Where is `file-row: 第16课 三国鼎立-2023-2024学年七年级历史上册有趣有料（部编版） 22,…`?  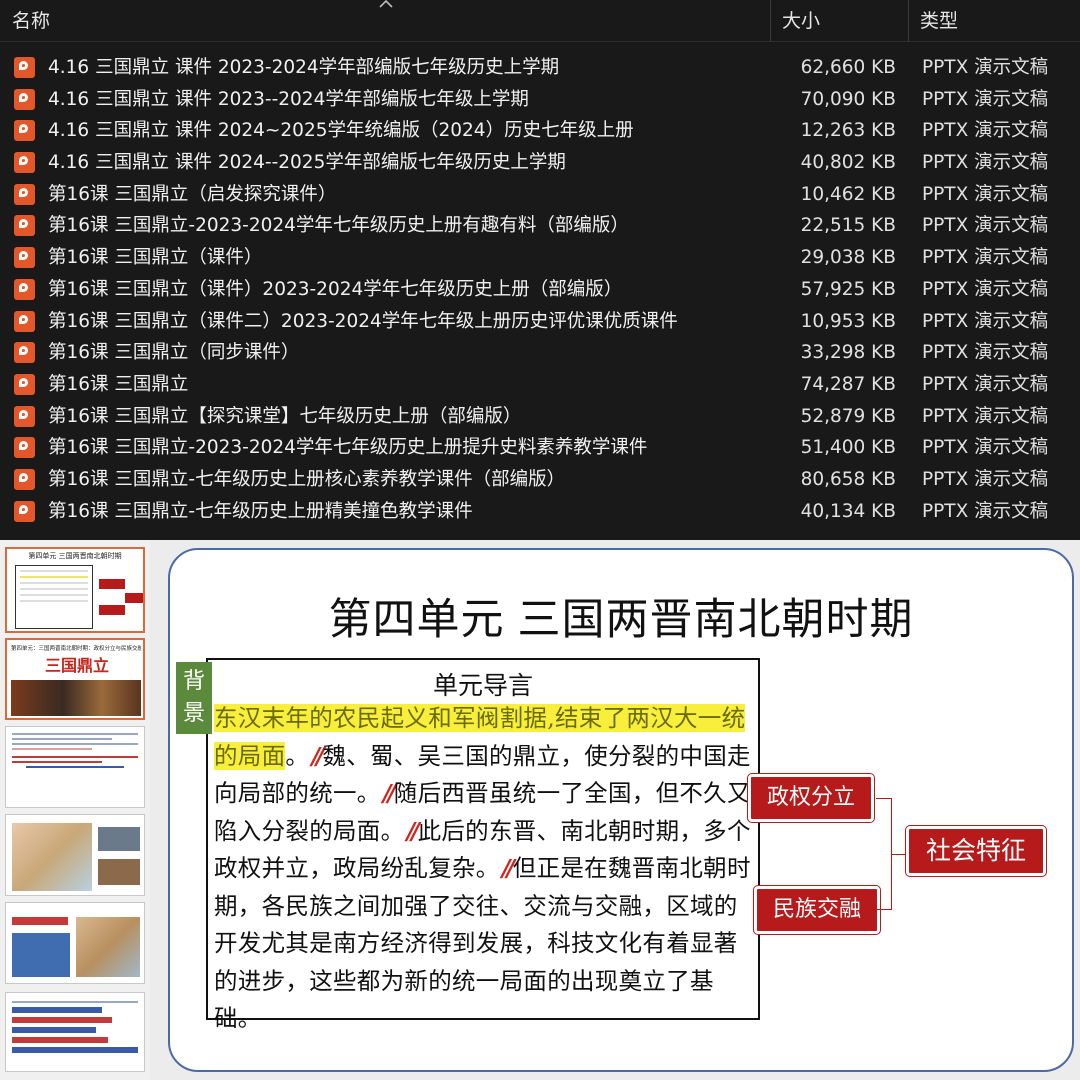
file-row: 第16课 三国鼎立-2023-2024学年七年级历史上册有趣有料（部编版） 22,… is located at coordinates (540, 226).